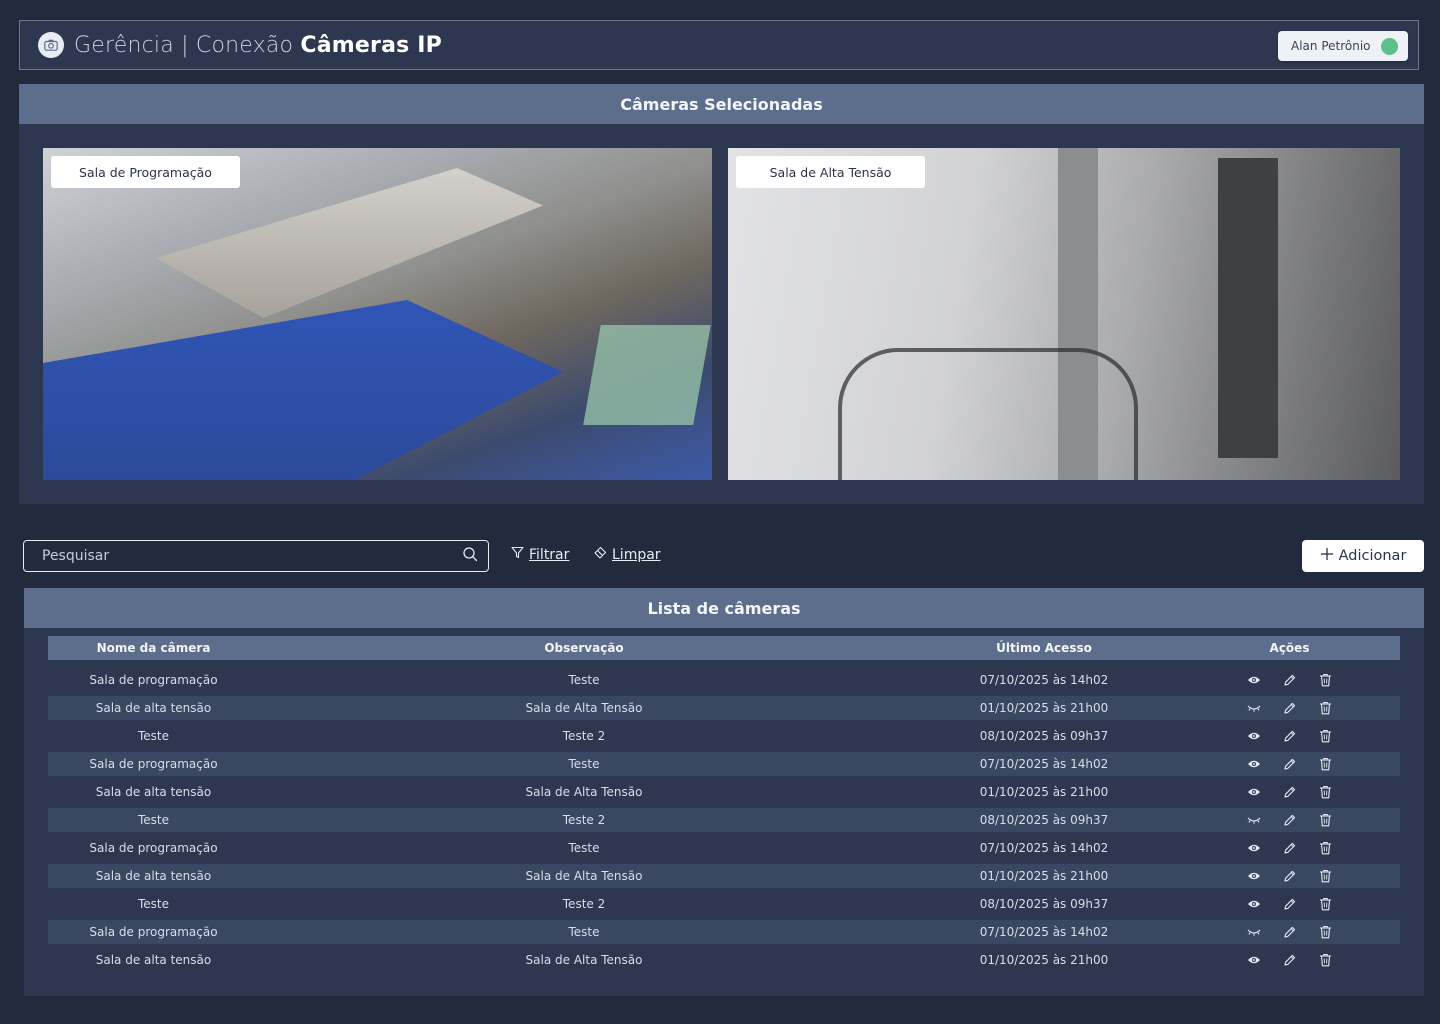  Describe the element at coordinates (258, 45) in the screenshot. I see `page-title: Gerência | Conexão Câmeras IP` at that location.